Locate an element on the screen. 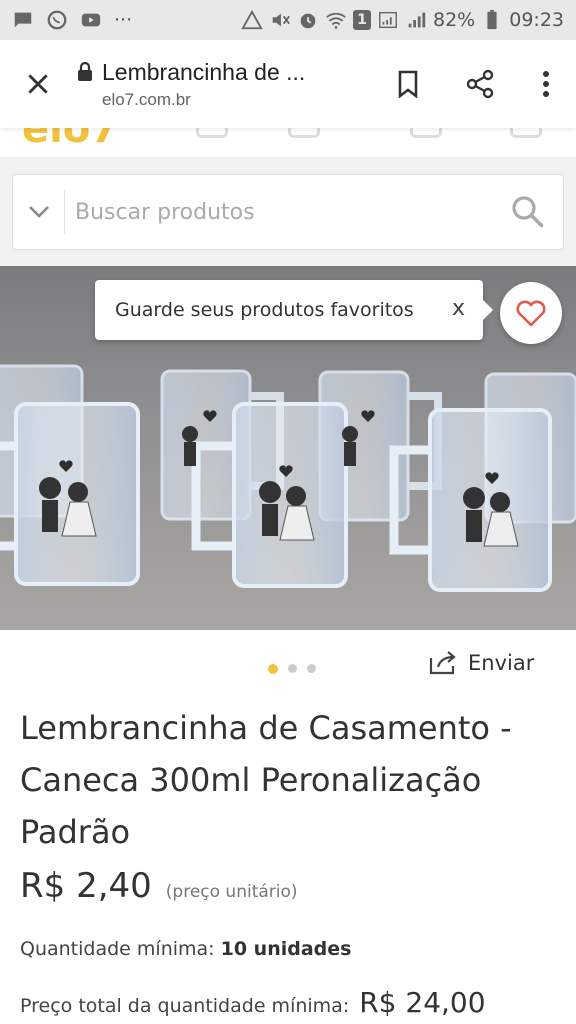 This screenshot has width=576, height=1024. browser-toolbar: Lembrancinha de ... elo7.com.br is located at coordinates (288, 84).